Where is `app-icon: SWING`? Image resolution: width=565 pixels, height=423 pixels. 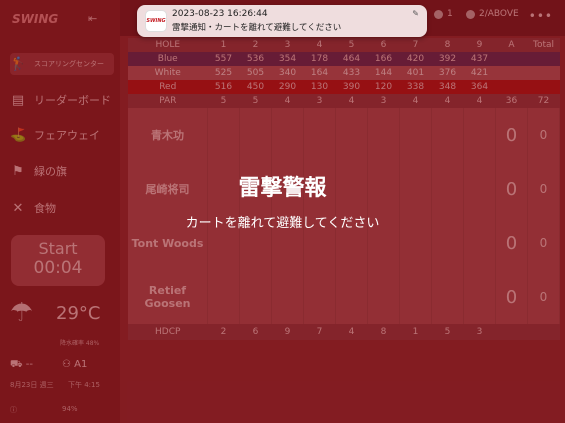
app-icon: SWING is located at coordinates (156, 21).